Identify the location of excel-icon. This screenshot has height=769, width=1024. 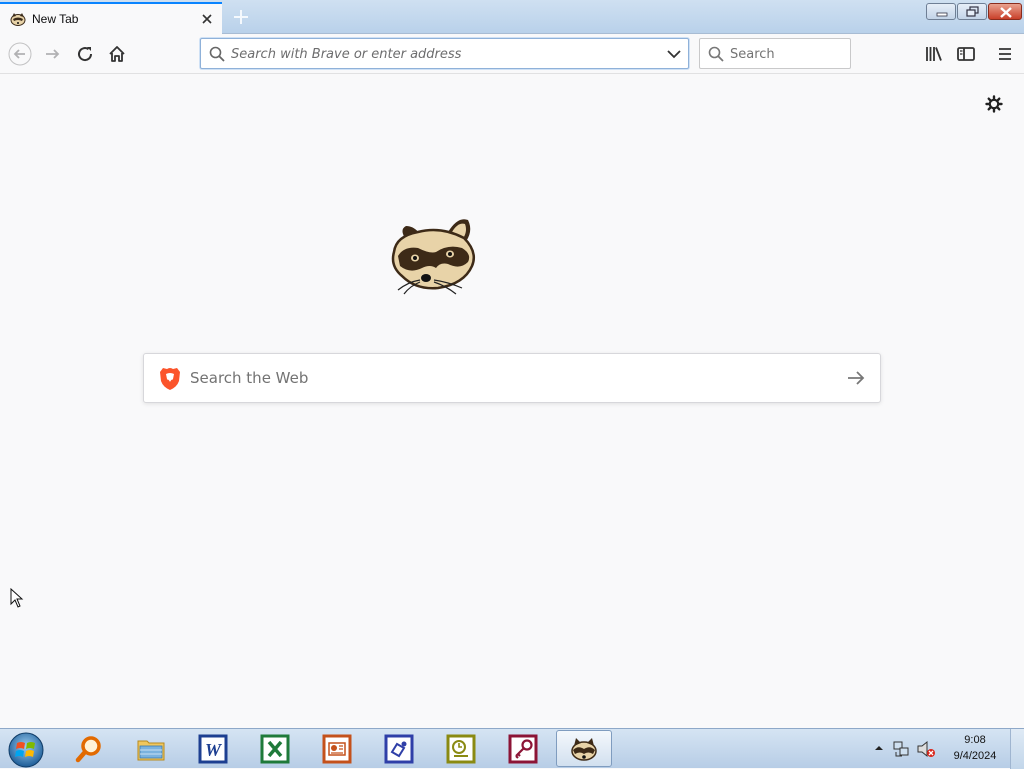
(275, 748).